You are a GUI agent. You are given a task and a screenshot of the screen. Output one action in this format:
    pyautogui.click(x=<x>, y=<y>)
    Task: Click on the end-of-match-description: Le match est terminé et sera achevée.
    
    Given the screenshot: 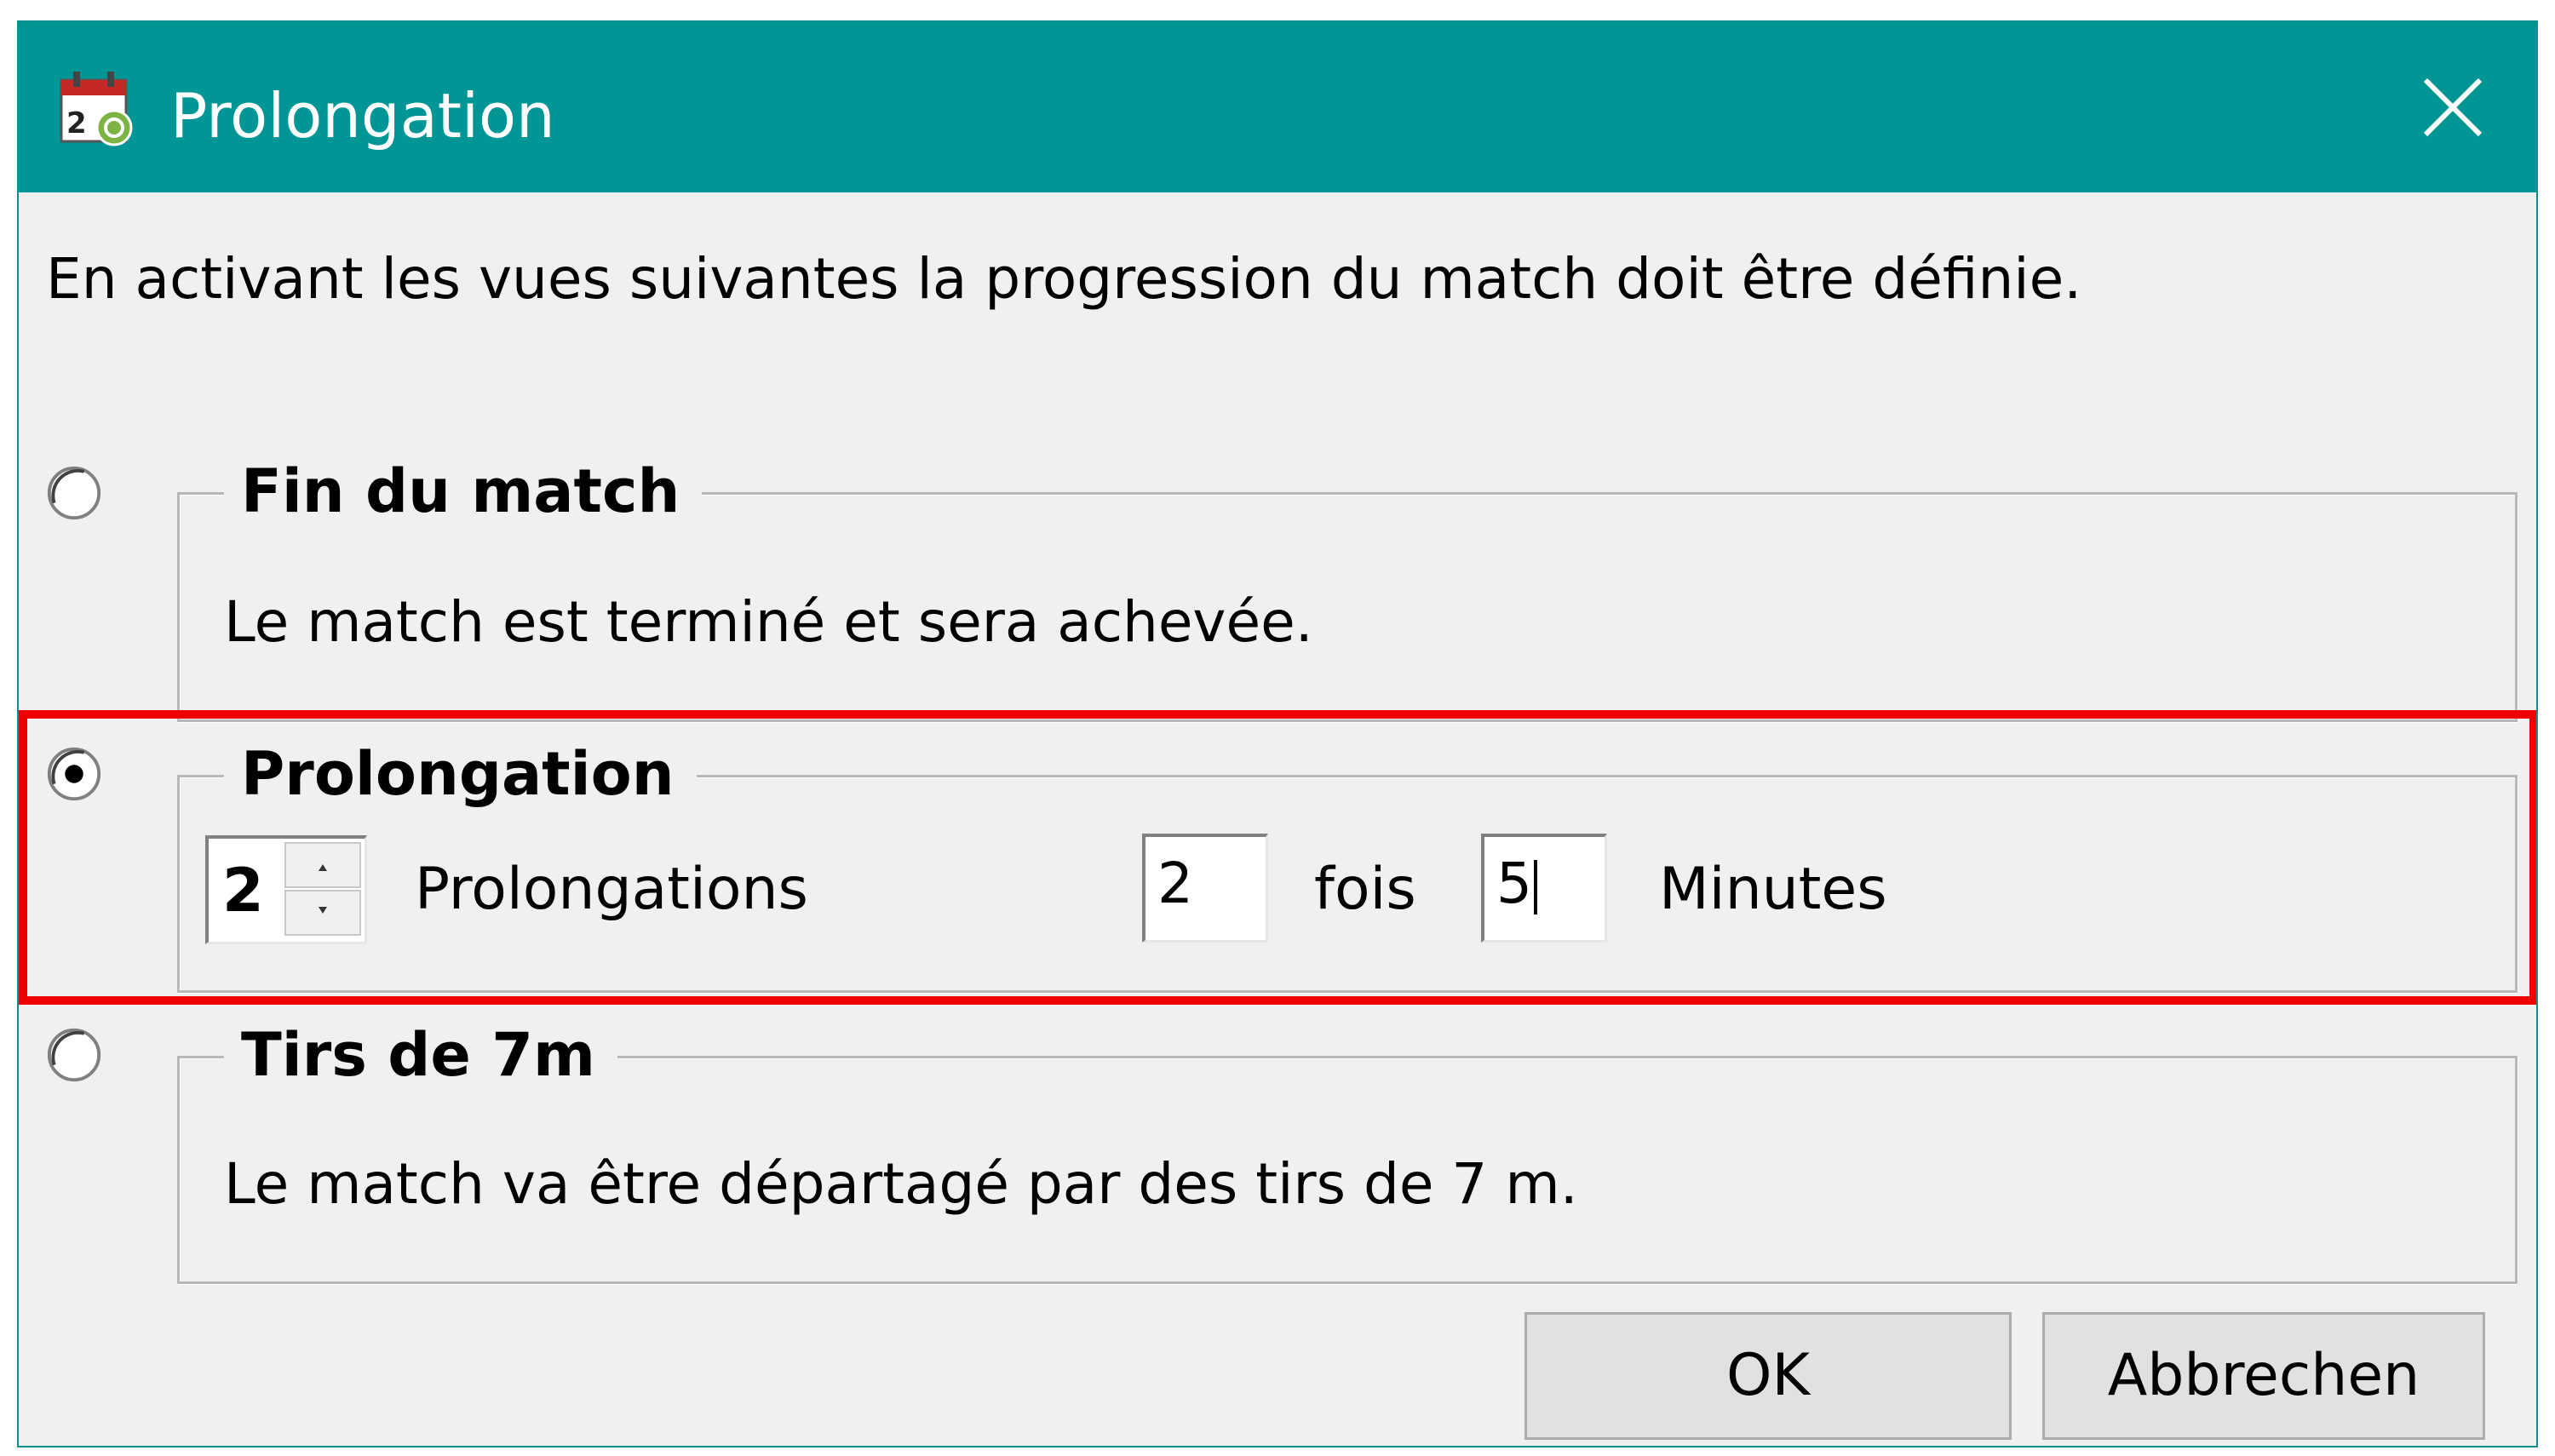 What is the action you would take?
    pyautogui.click(x=768, y=622)
    